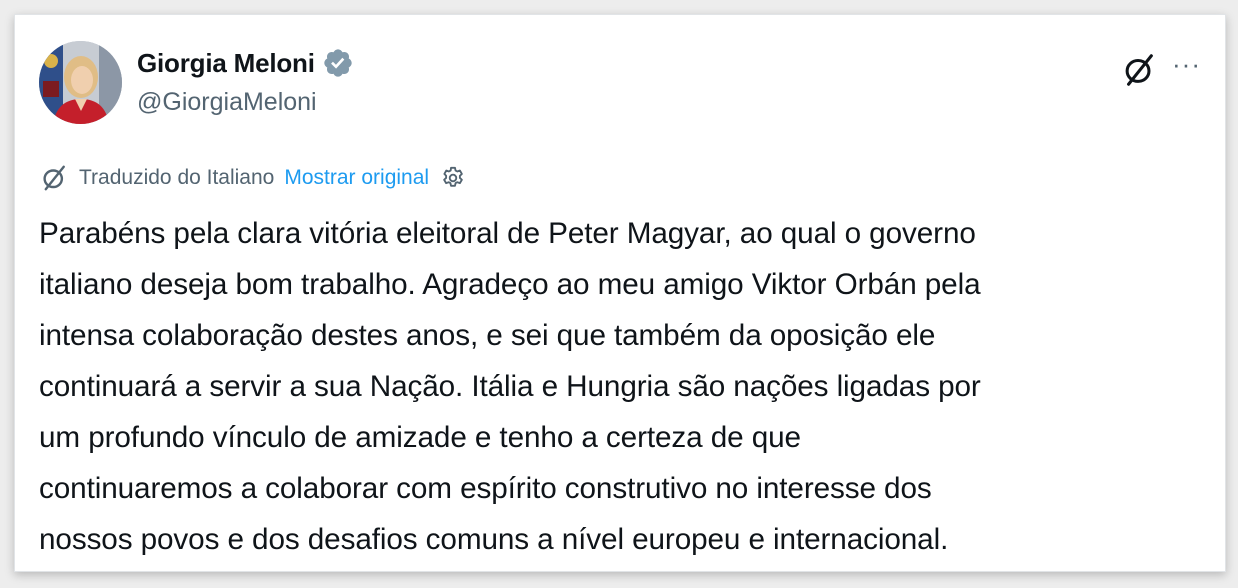  I want to click on verified-badge-icon, so click(338, 63).